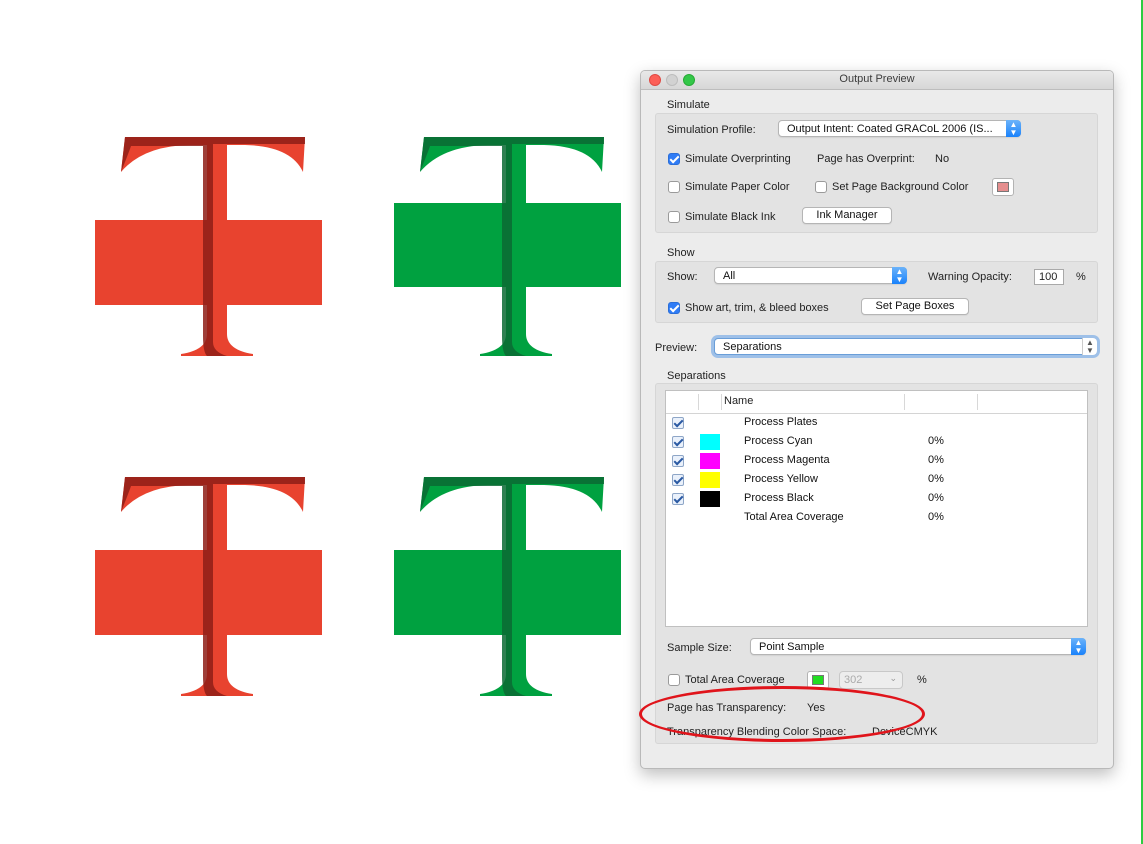 The image size is (1143, 844). Describe the element at coordinates (876, 423) in the screenshot. I see `table-row: Process Plates` at that location.